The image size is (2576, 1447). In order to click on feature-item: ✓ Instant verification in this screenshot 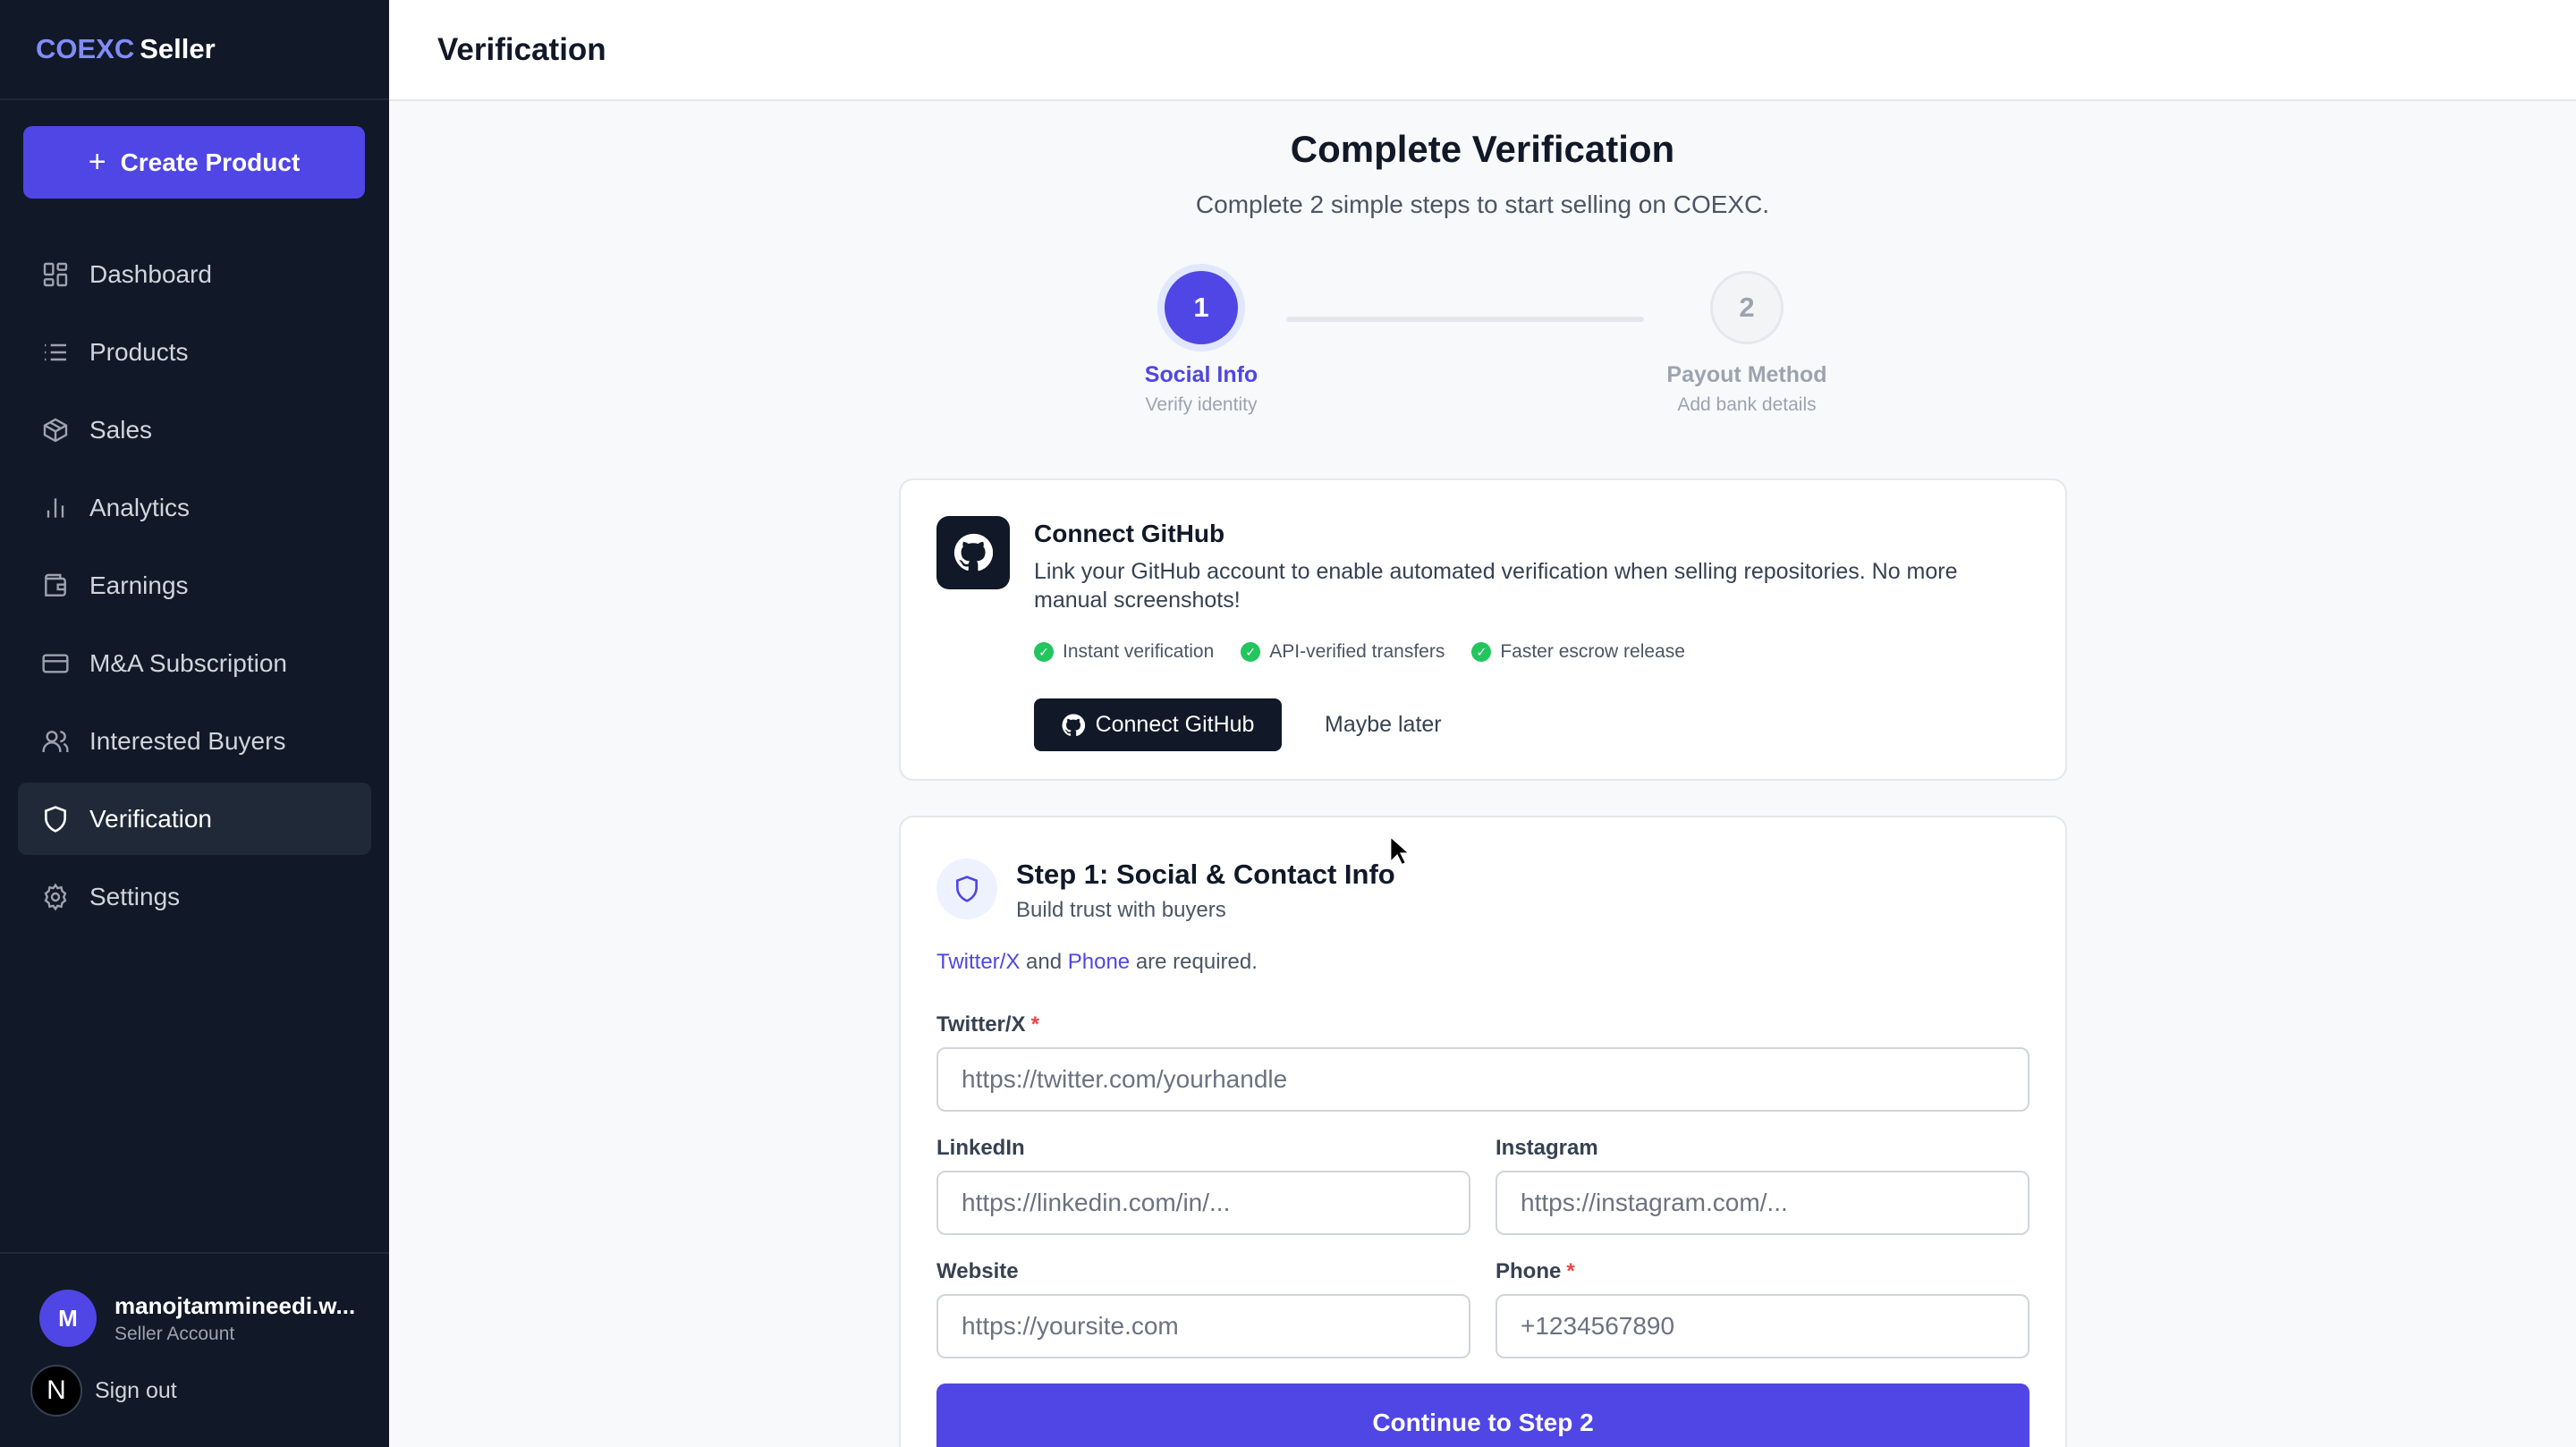, I will do `click(1124, 652)`.